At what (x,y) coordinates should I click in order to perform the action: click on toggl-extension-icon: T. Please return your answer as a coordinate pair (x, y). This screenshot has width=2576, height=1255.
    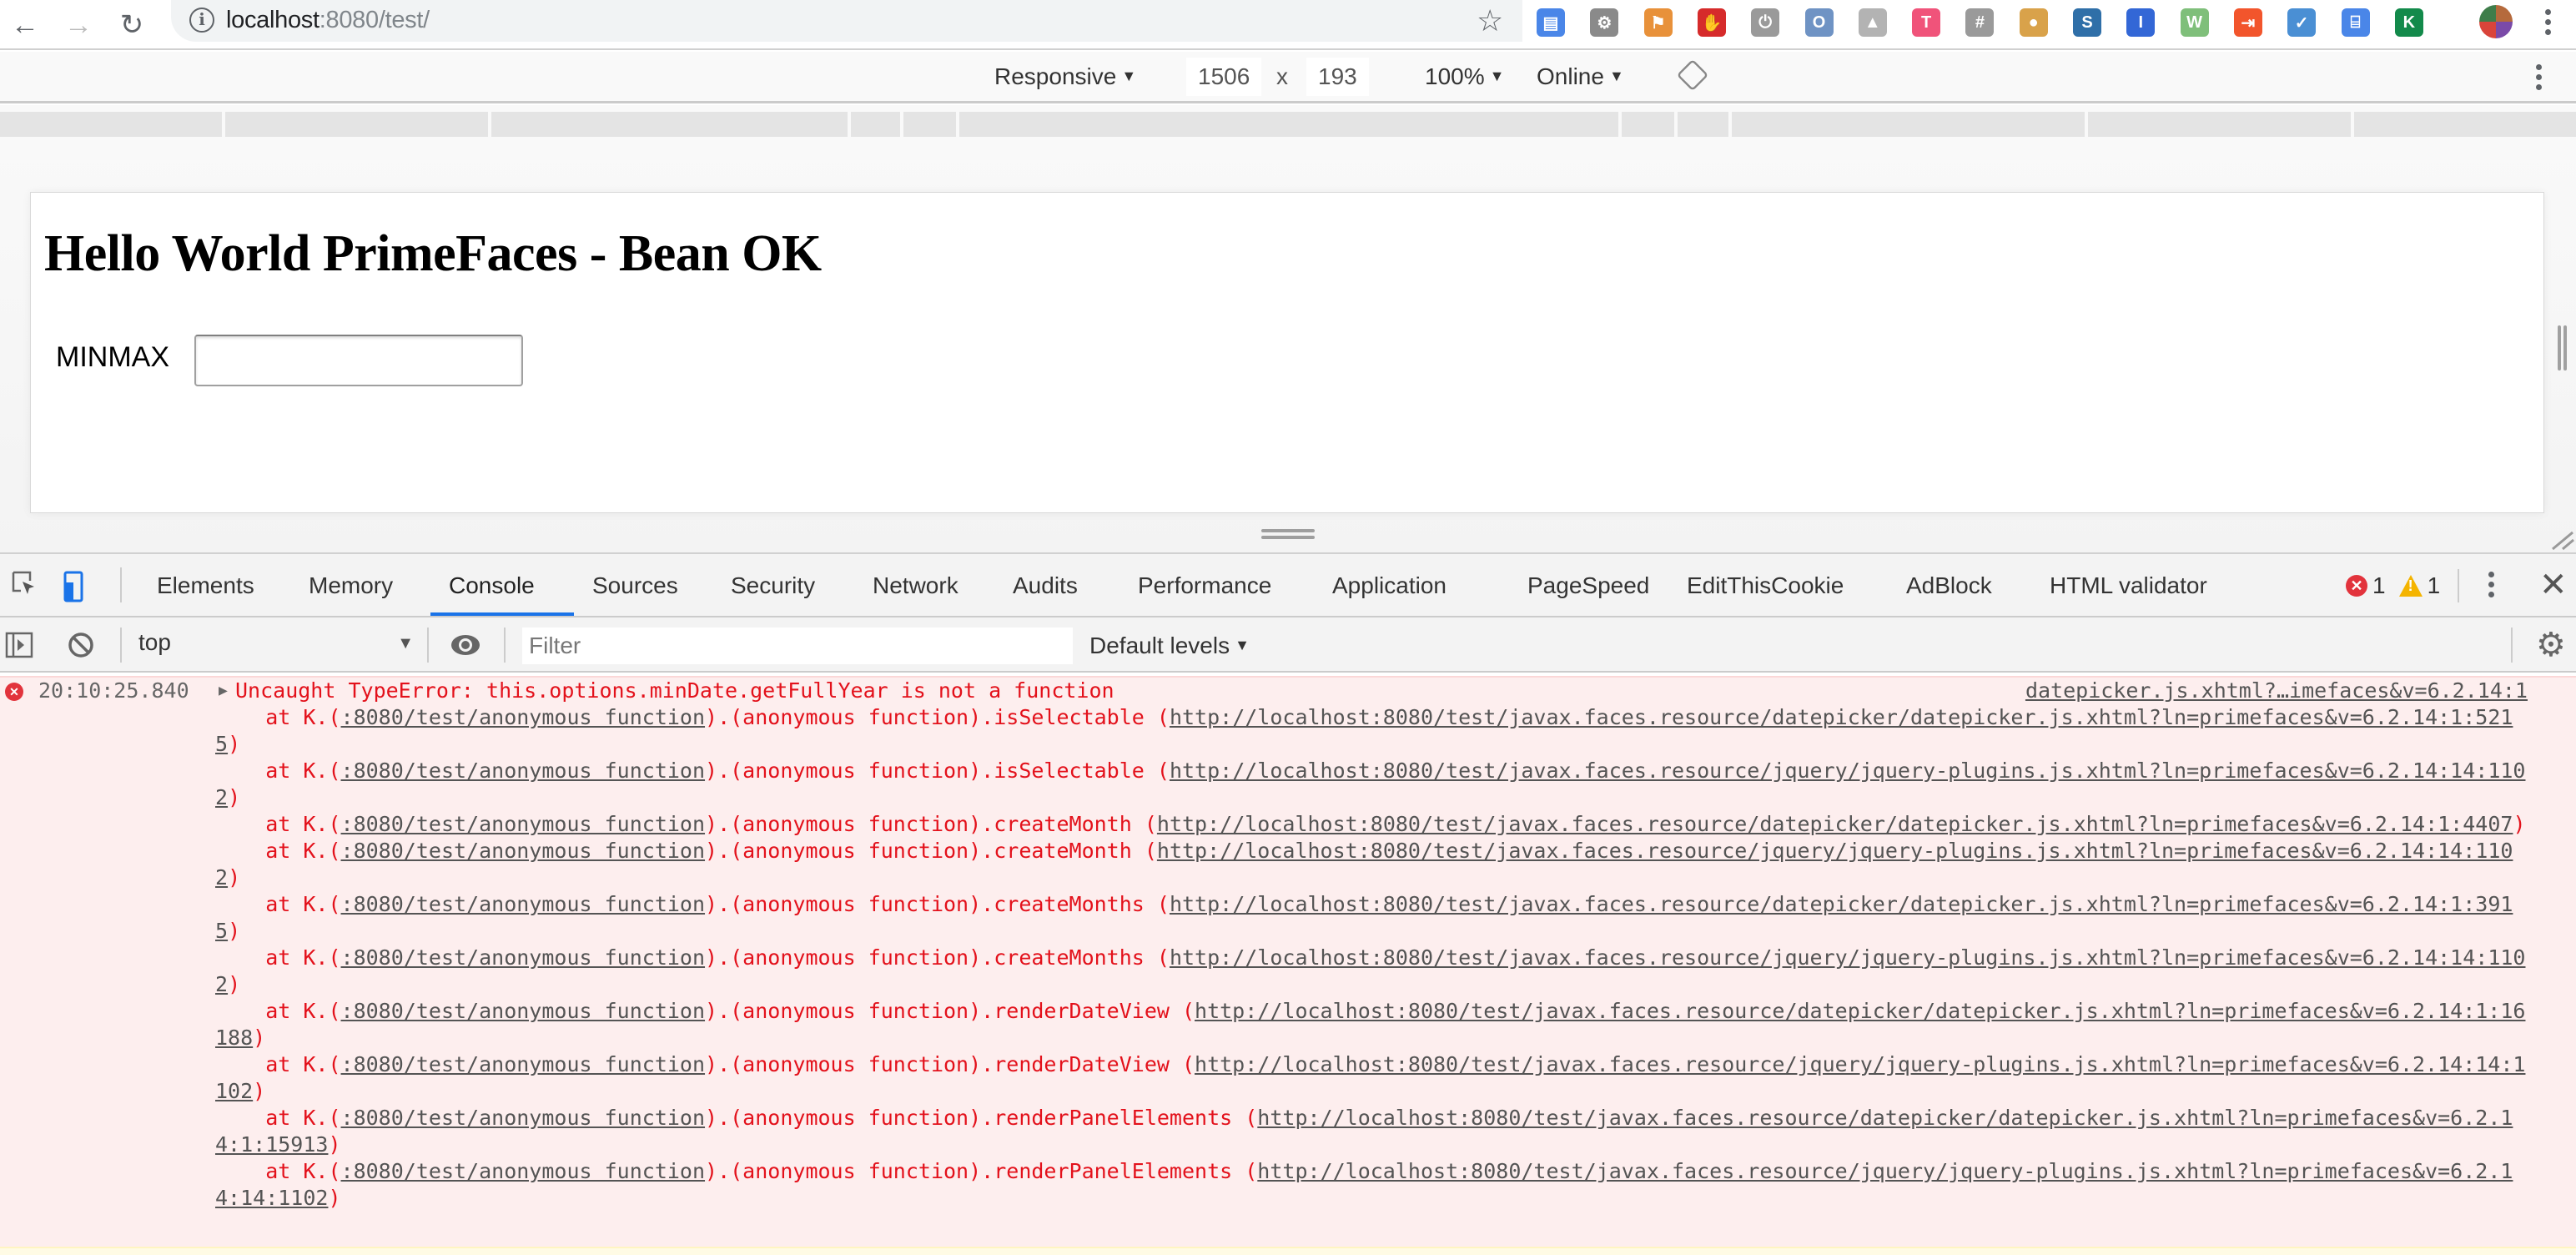
    Looking at the image, I should click on (1926, 22).